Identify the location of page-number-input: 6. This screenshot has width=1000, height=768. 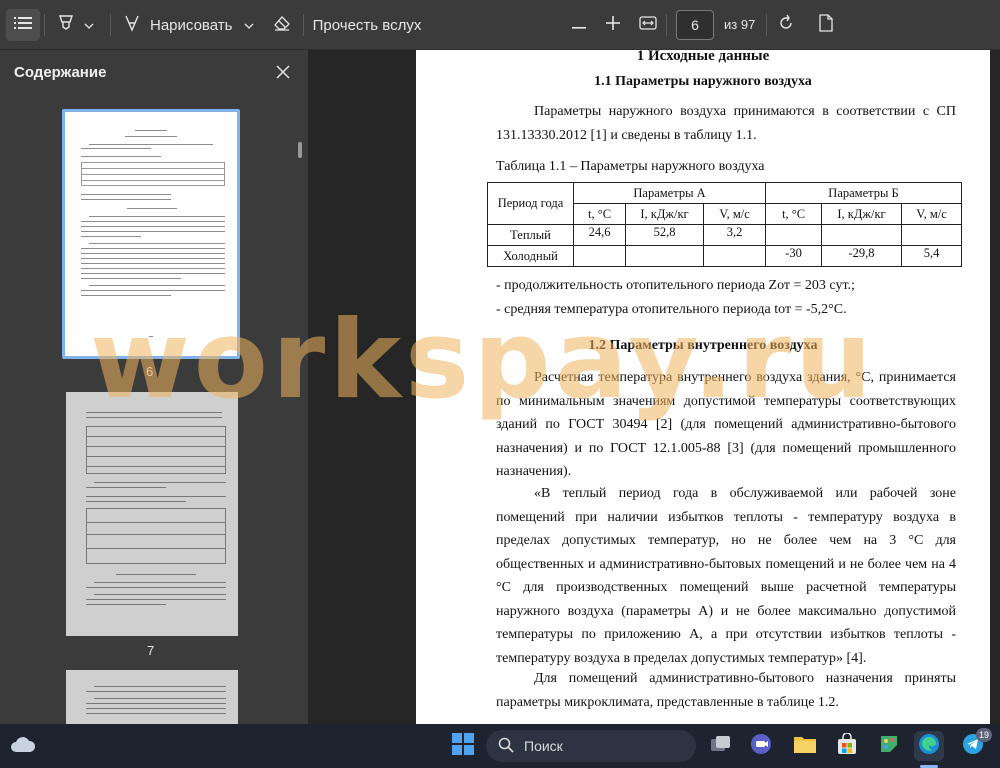
(695, 25).